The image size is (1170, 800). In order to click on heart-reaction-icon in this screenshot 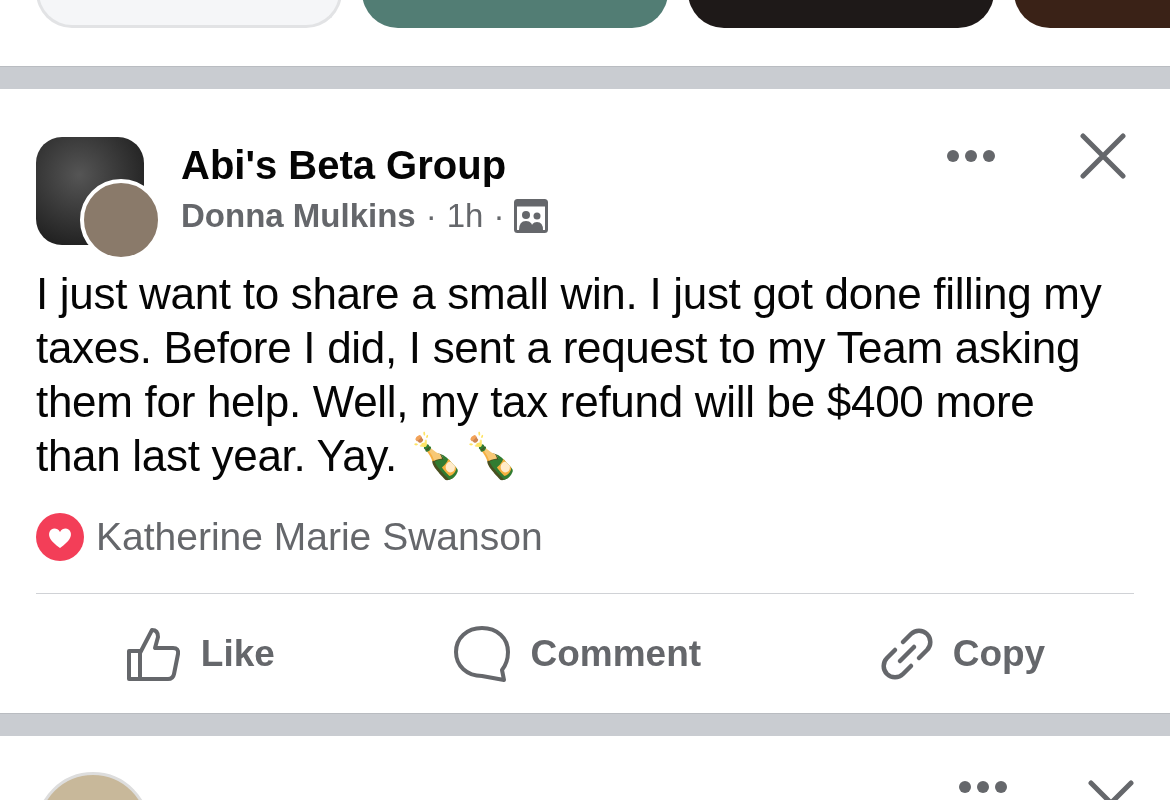, I will do `click(60, 537)`.